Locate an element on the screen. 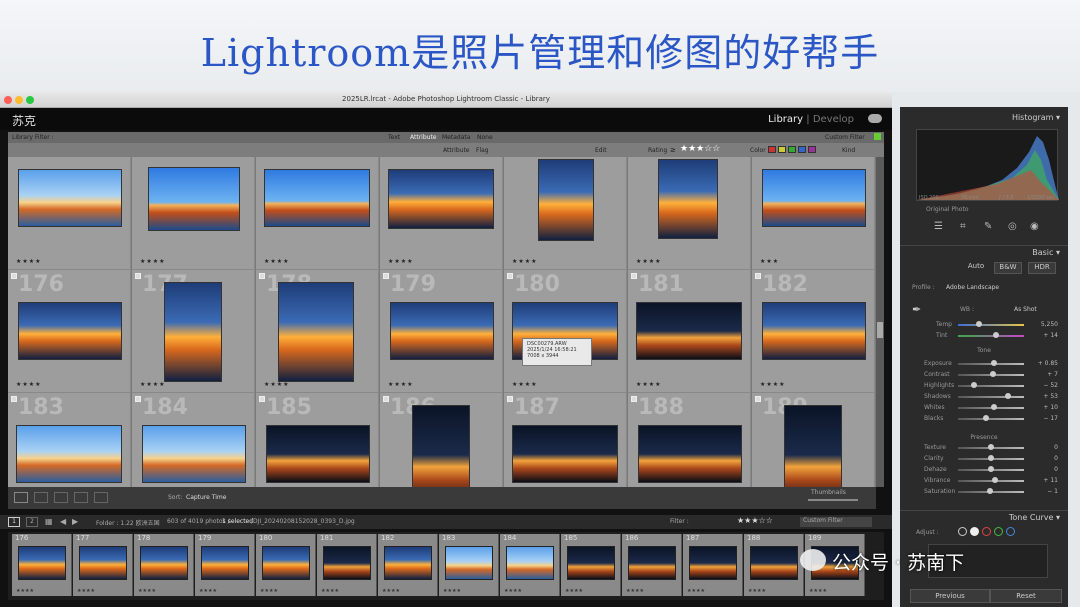  color-yellow-swatch is located at coordinates (782, 149).